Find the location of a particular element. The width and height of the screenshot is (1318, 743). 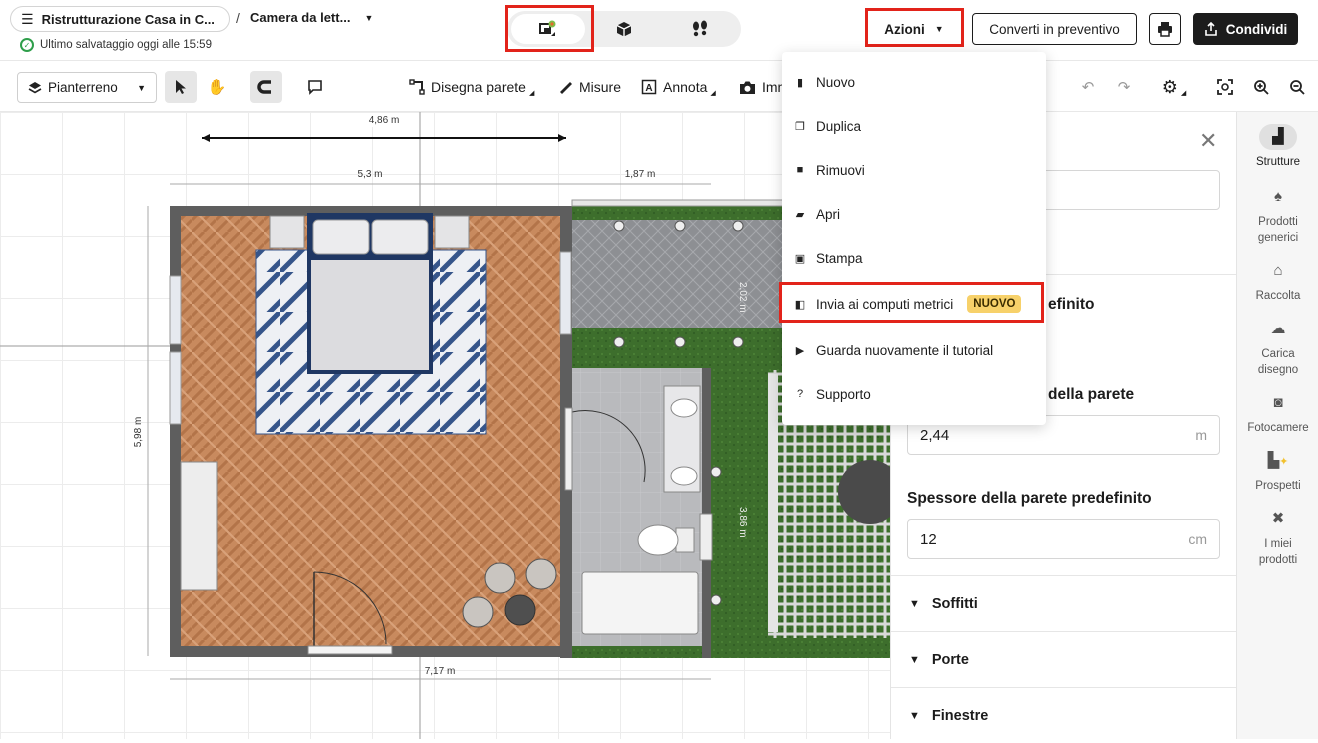

section-windows: ▼ Finestre is located at coordinates (1064, 715).